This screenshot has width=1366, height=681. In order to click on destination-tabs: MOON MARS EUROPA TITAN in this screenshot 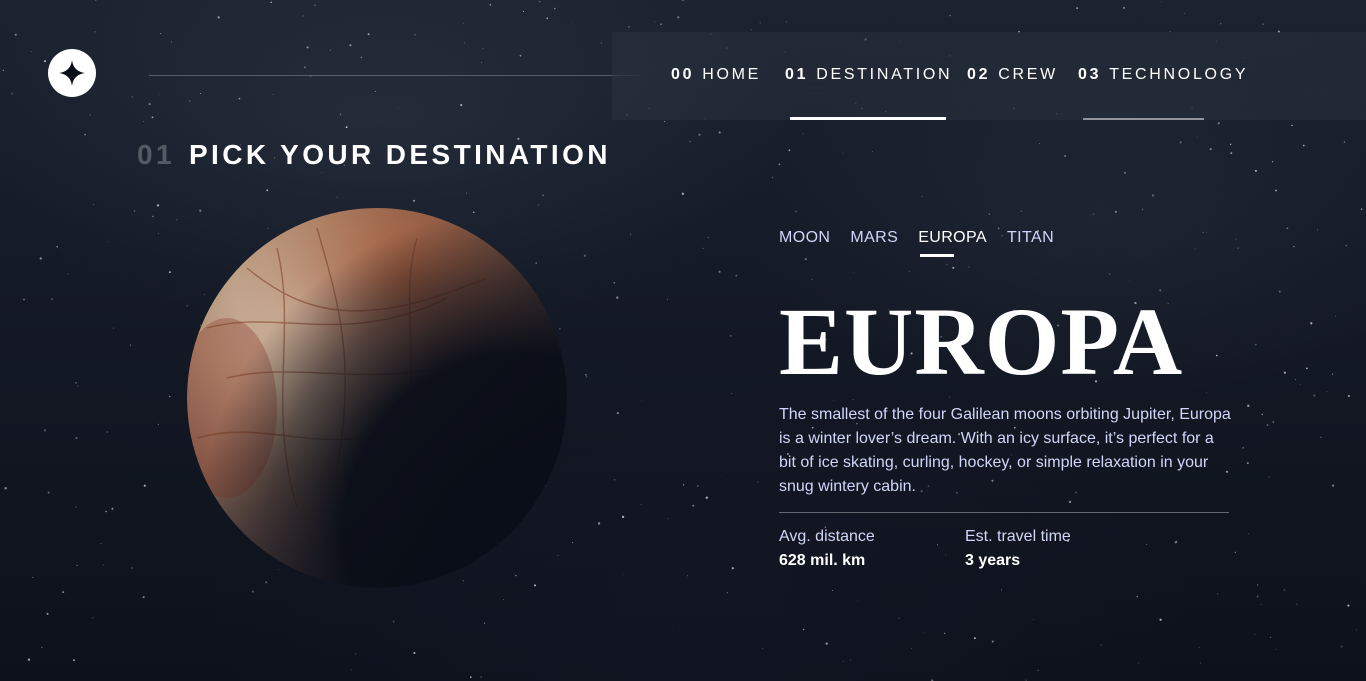, I will do `click(916, 243)`.